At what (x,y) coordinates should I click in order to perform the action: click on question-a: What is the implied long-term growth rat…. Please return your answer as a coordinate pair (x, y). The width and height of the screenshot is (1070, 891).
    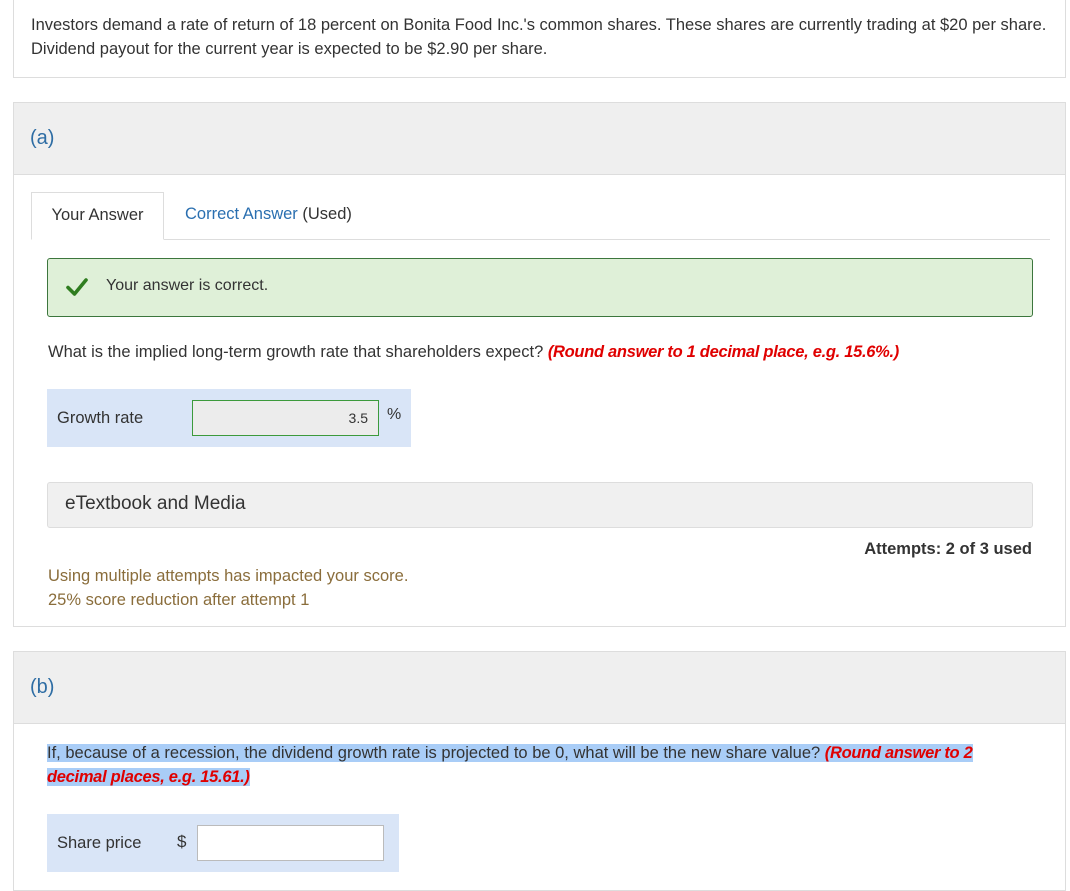
    Looking at the image, I should click on (473, 352).